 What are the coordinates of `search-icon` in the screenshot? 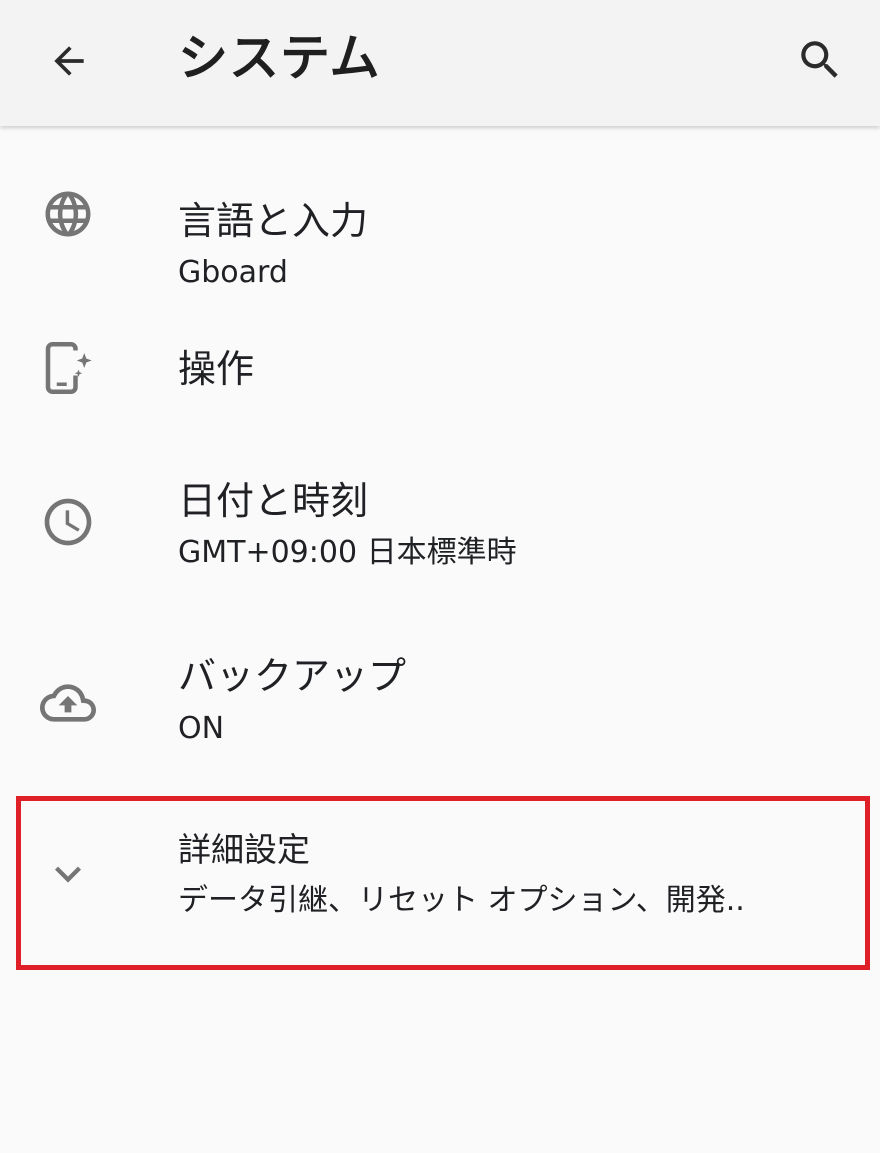 It's located at (819, 59).